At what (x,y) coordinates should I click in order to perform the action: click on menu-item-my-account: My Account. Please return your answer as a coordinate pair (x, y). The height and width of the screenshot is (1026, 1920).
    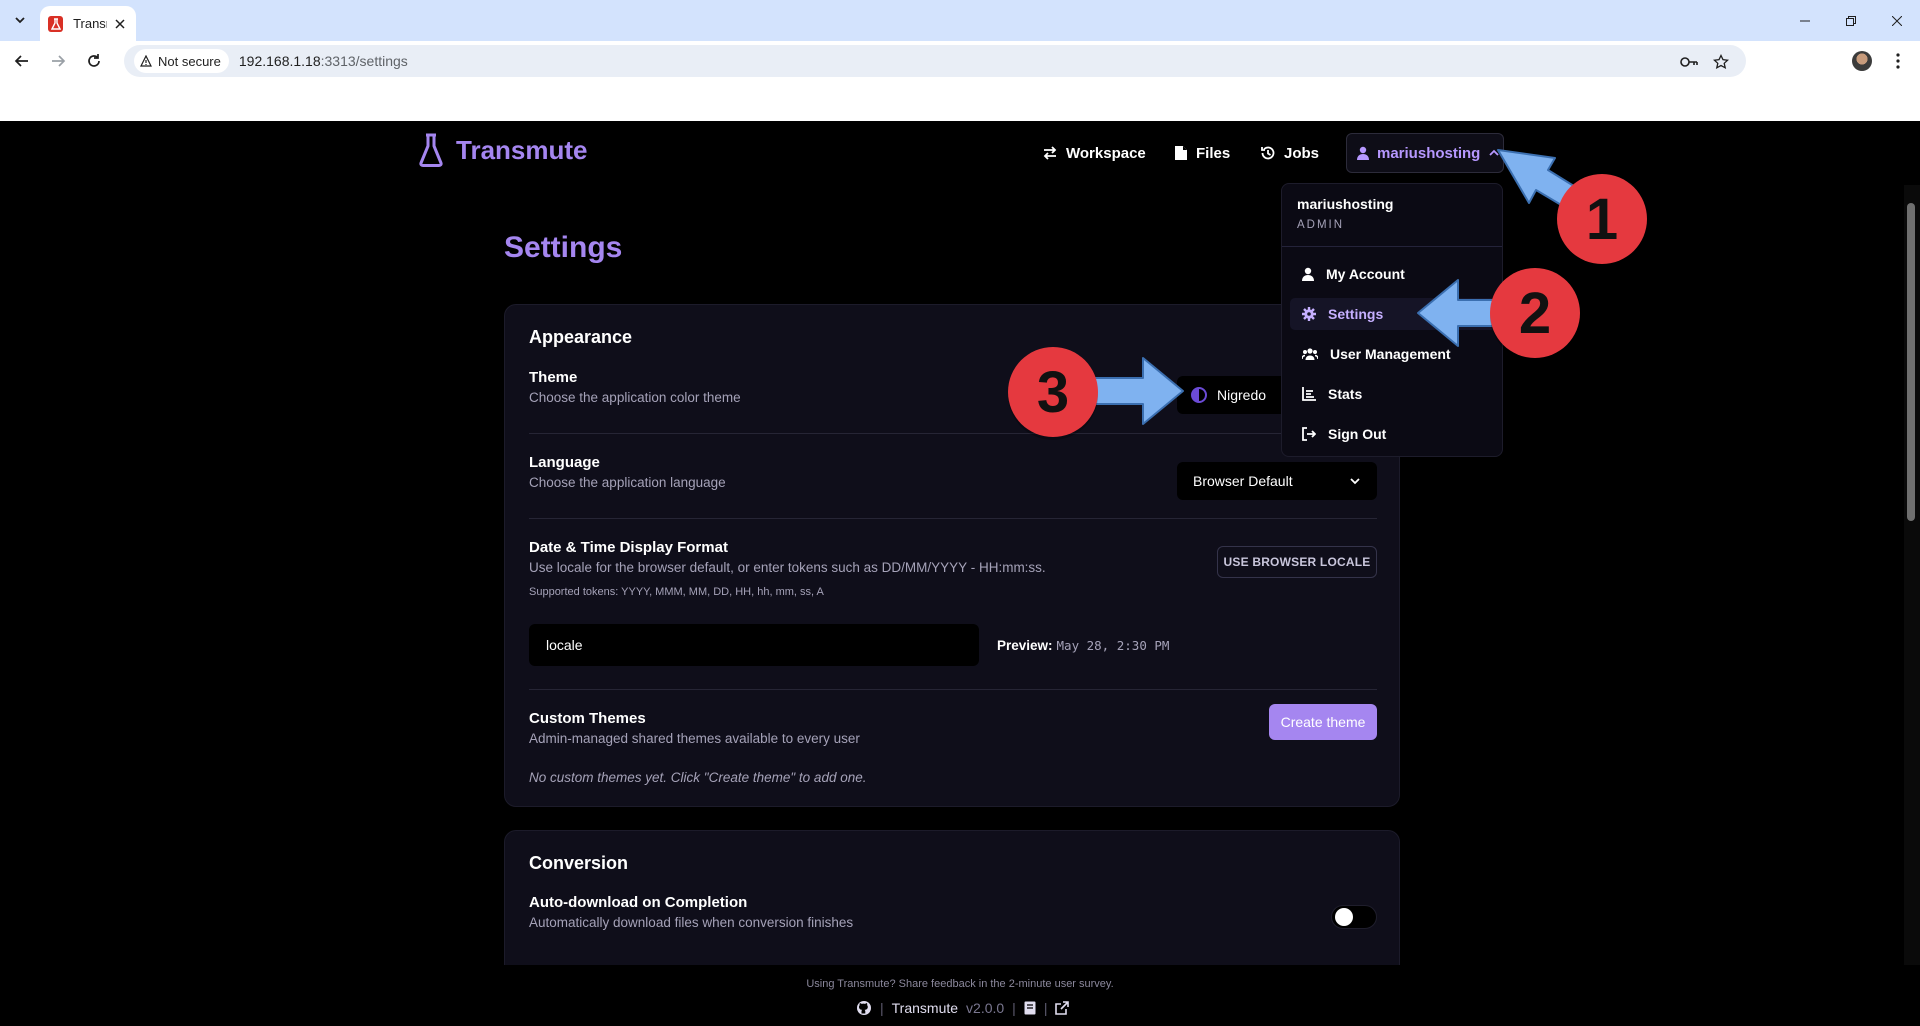
    Looking at the image, I should click on (1393, 274).